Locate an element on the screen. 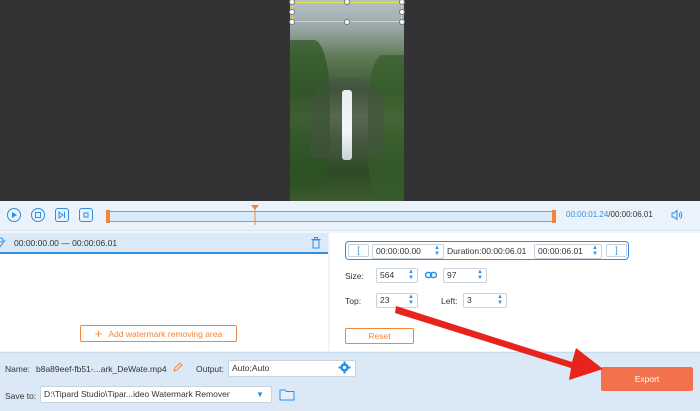 The height and width of the screenshot is (411, 700). set-start-button: [ is located at coordinates (358, 250).